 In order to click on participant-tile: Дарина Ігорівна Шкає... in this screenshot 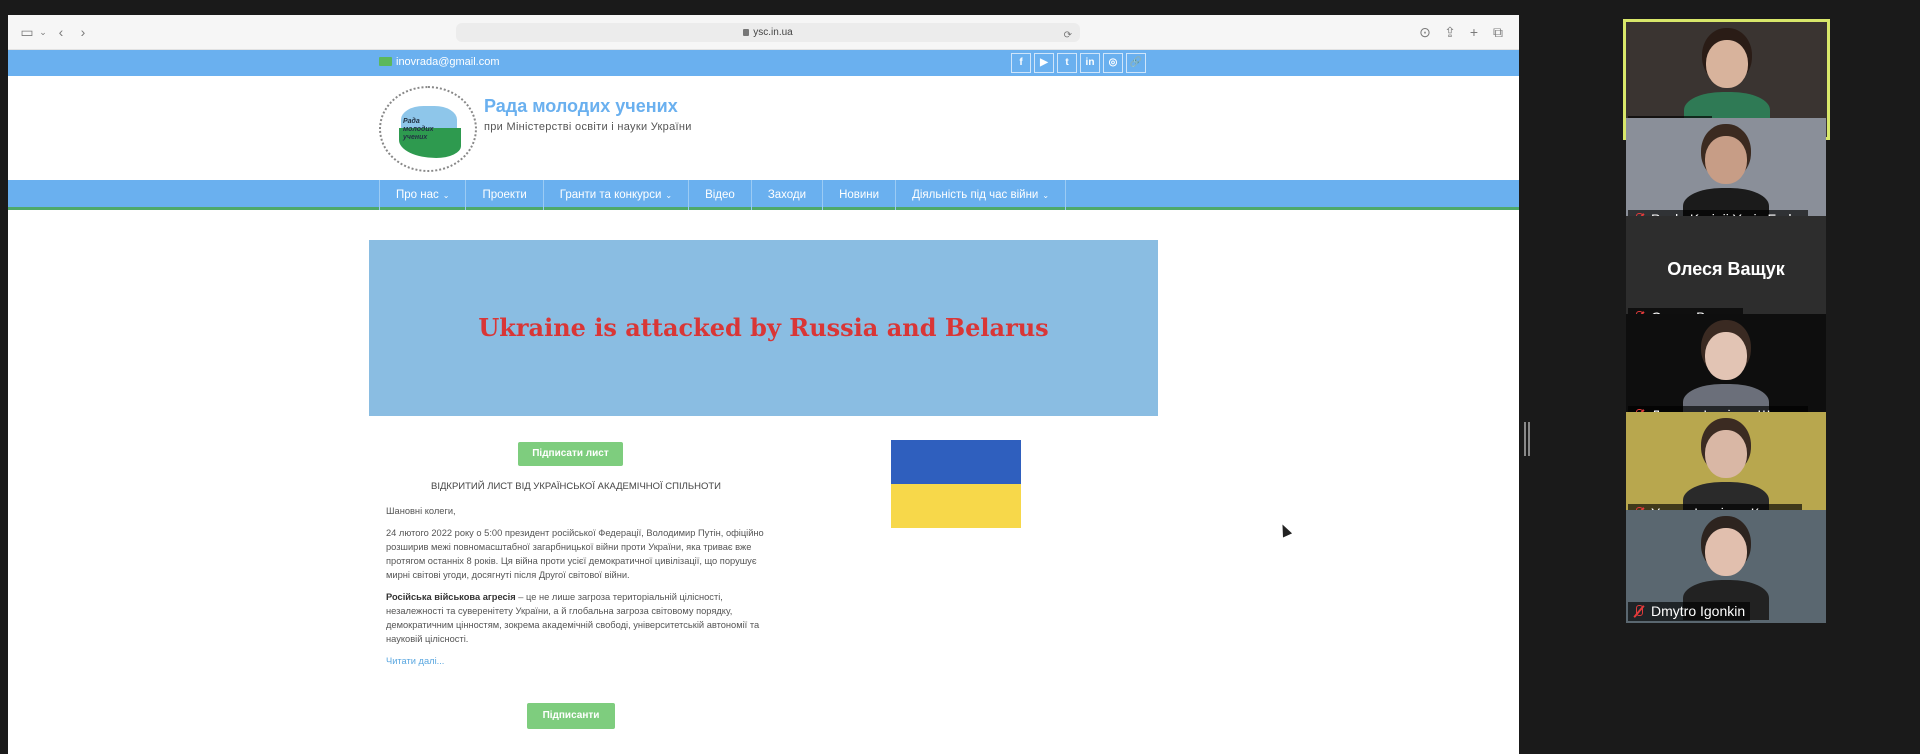, I will do `click(1726, 370)`.